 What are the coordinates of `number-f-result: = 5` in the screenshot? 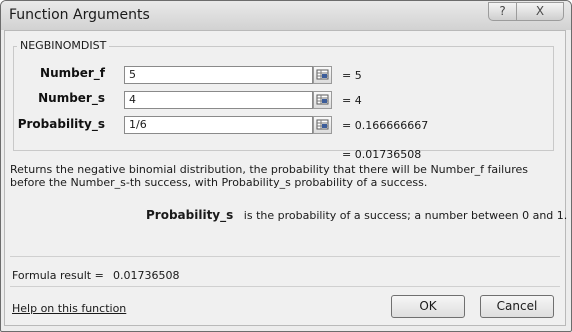 It's located at (352, 75).